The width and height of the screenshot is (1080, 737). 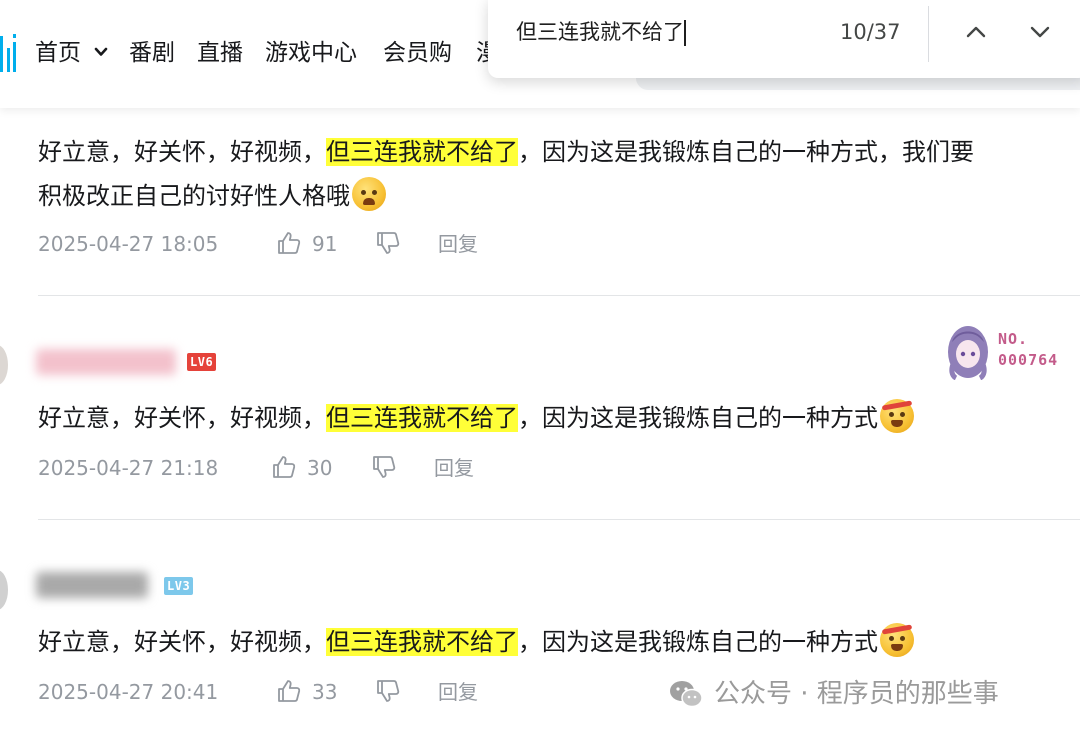 What do you see at coordinates (220, 53) in the screenshot?
I see `nav-item-live: 直播` at bounding box center [220, 53].